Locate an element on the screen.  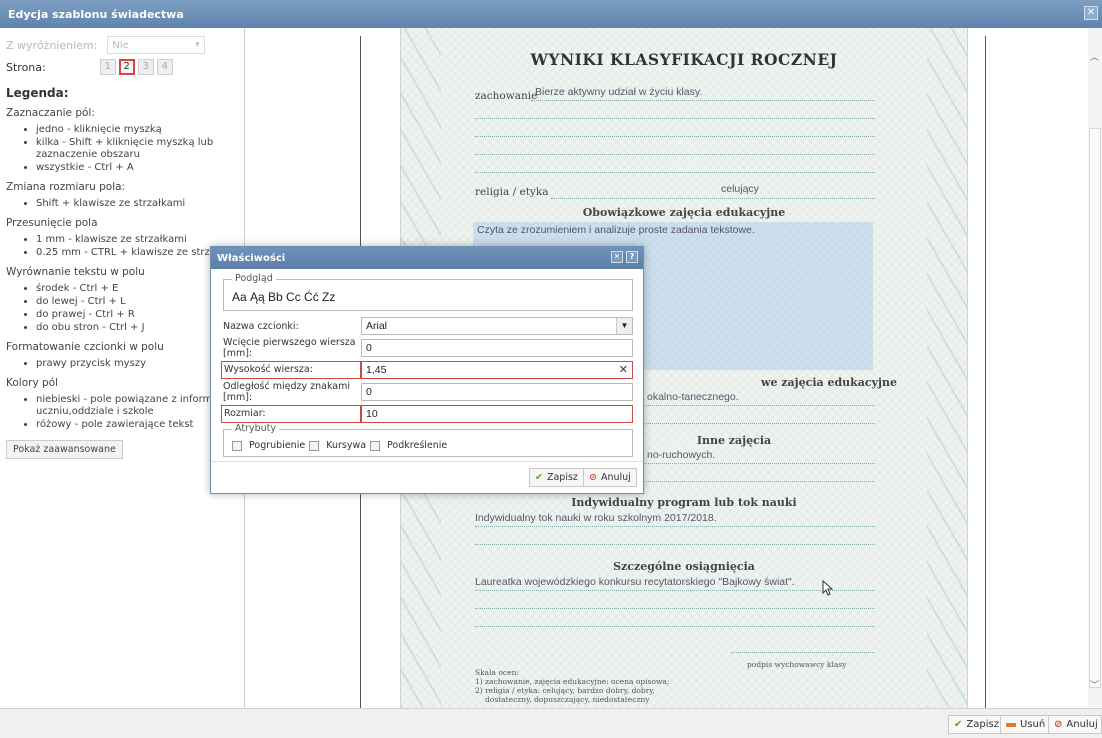
indent-input: 0 is located at coordinates (497, 348).